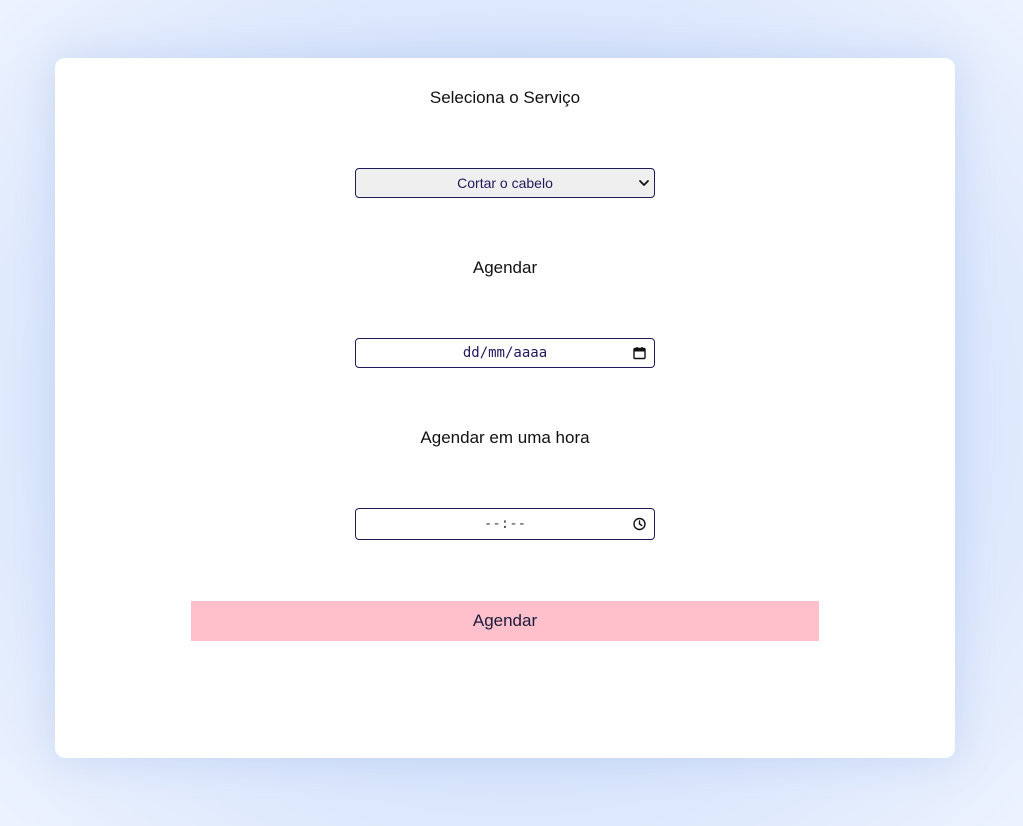  I want to click on time-placeholder: --:--, so click(505, 524).